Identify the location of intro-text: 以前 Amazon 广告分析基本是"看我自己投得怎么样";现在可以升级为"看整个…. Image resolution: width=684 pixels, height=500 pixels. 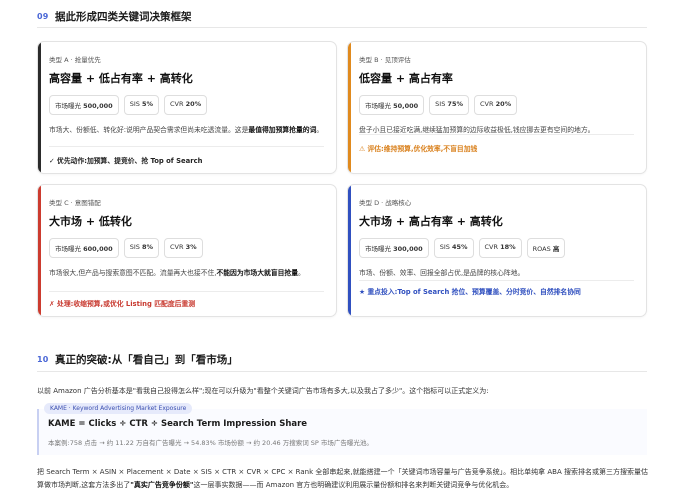
(263, 391).